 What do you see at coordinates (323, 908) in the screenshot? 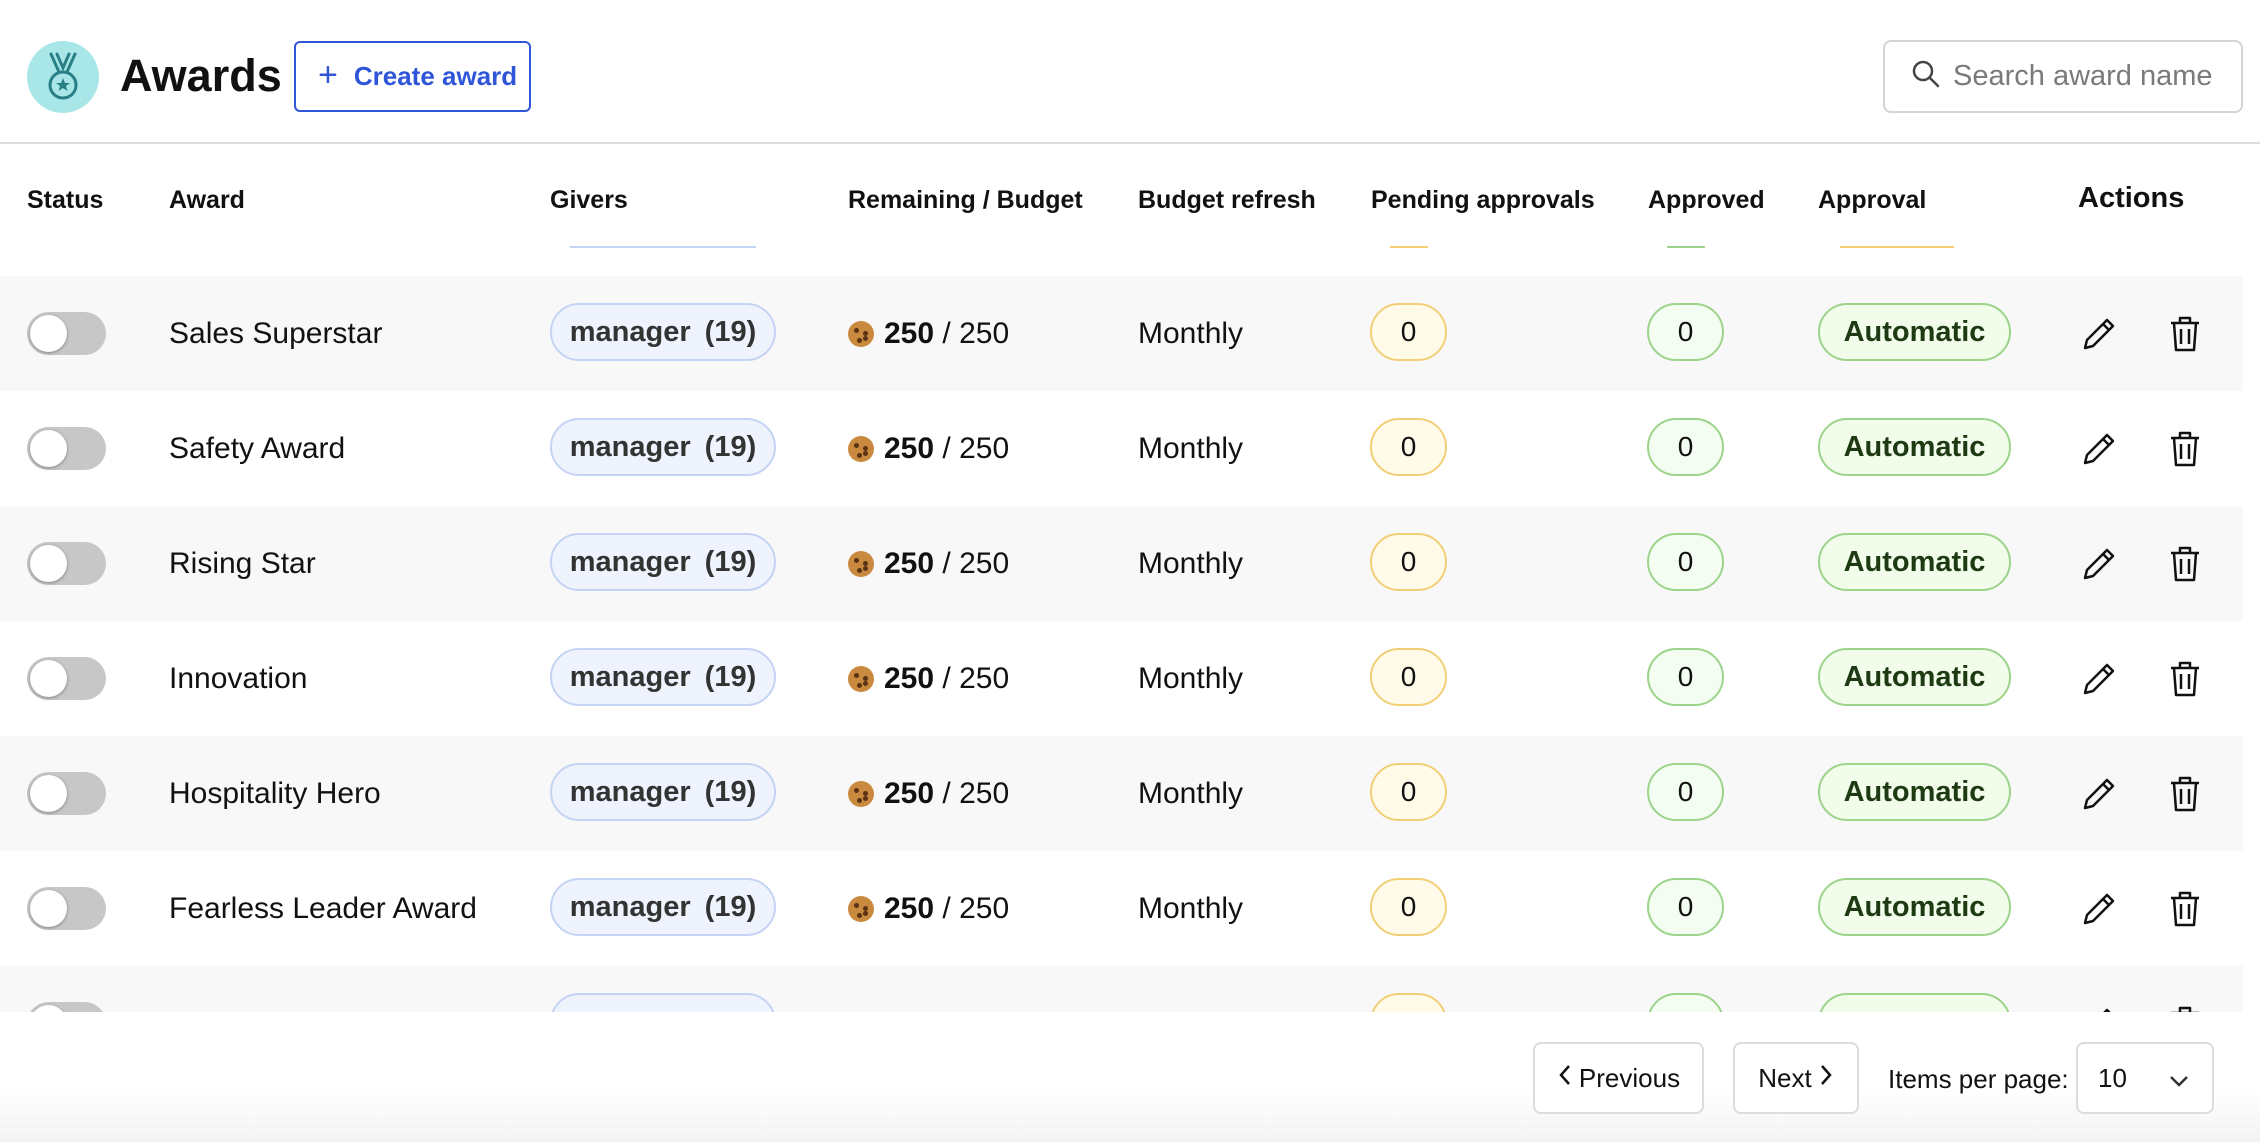
I see `award-name: Fearless Leader Award` at bounding box center [323, 908].